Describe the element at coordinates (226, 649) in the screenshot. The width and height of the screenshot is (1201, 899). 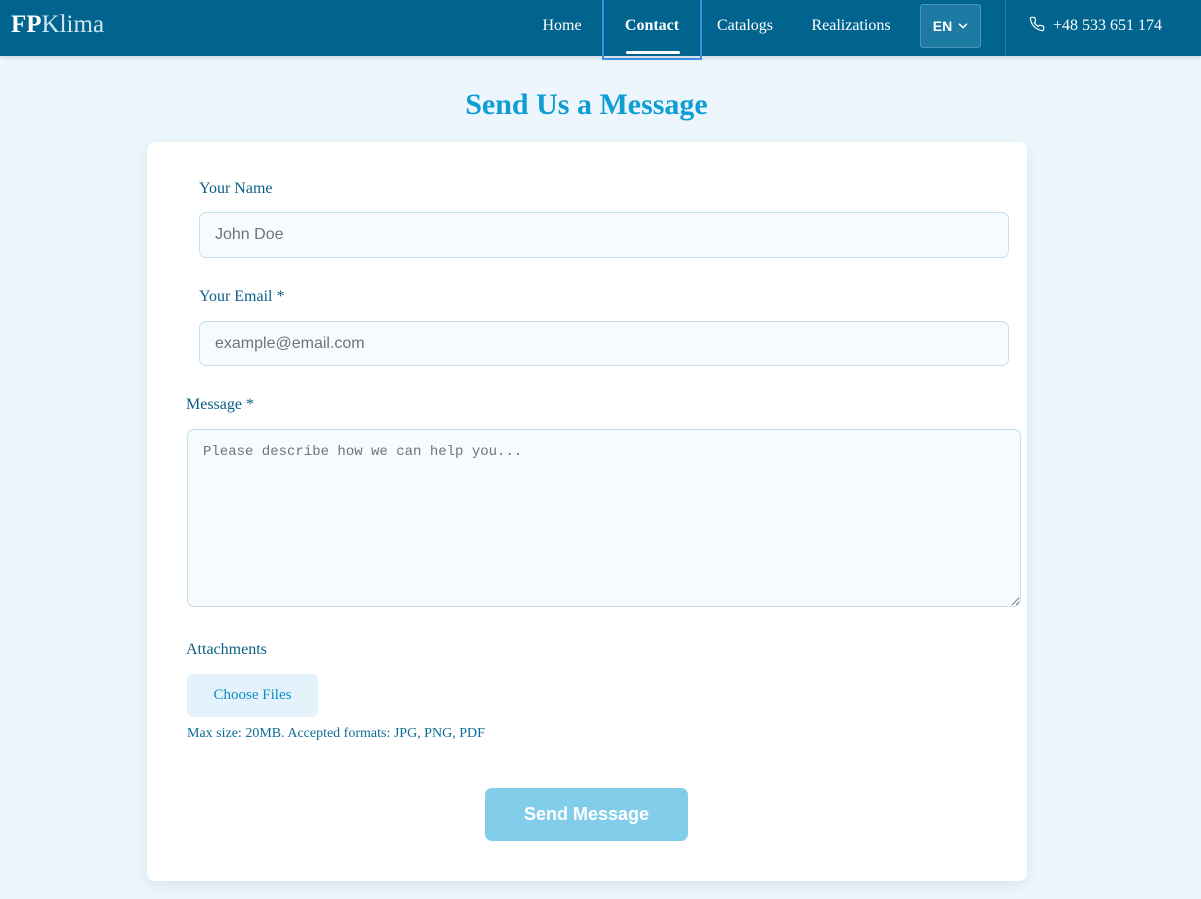
I see `attachments-label: Attachments` at that location.